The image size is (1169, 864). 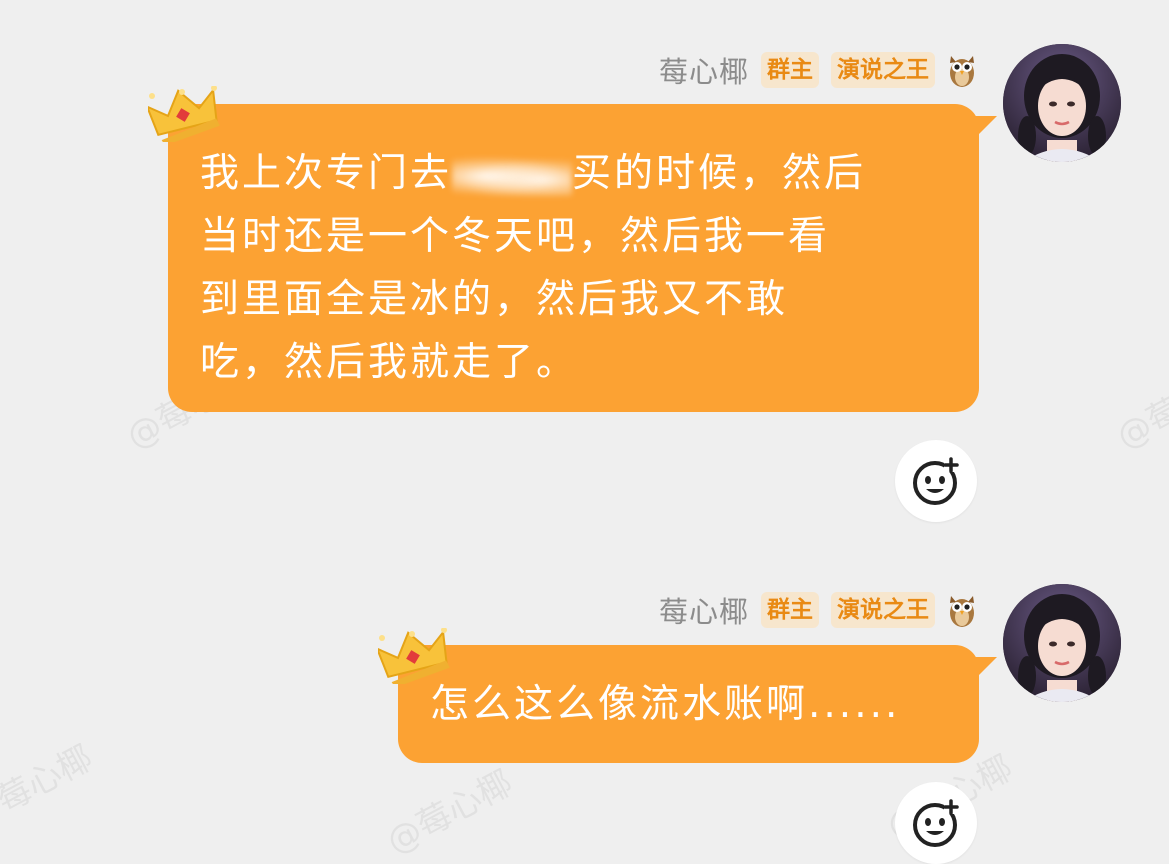 What do you see at coordinates (512, 175) in the screenshot?
I see `redaction-blur` at bounding box center [512, 175].